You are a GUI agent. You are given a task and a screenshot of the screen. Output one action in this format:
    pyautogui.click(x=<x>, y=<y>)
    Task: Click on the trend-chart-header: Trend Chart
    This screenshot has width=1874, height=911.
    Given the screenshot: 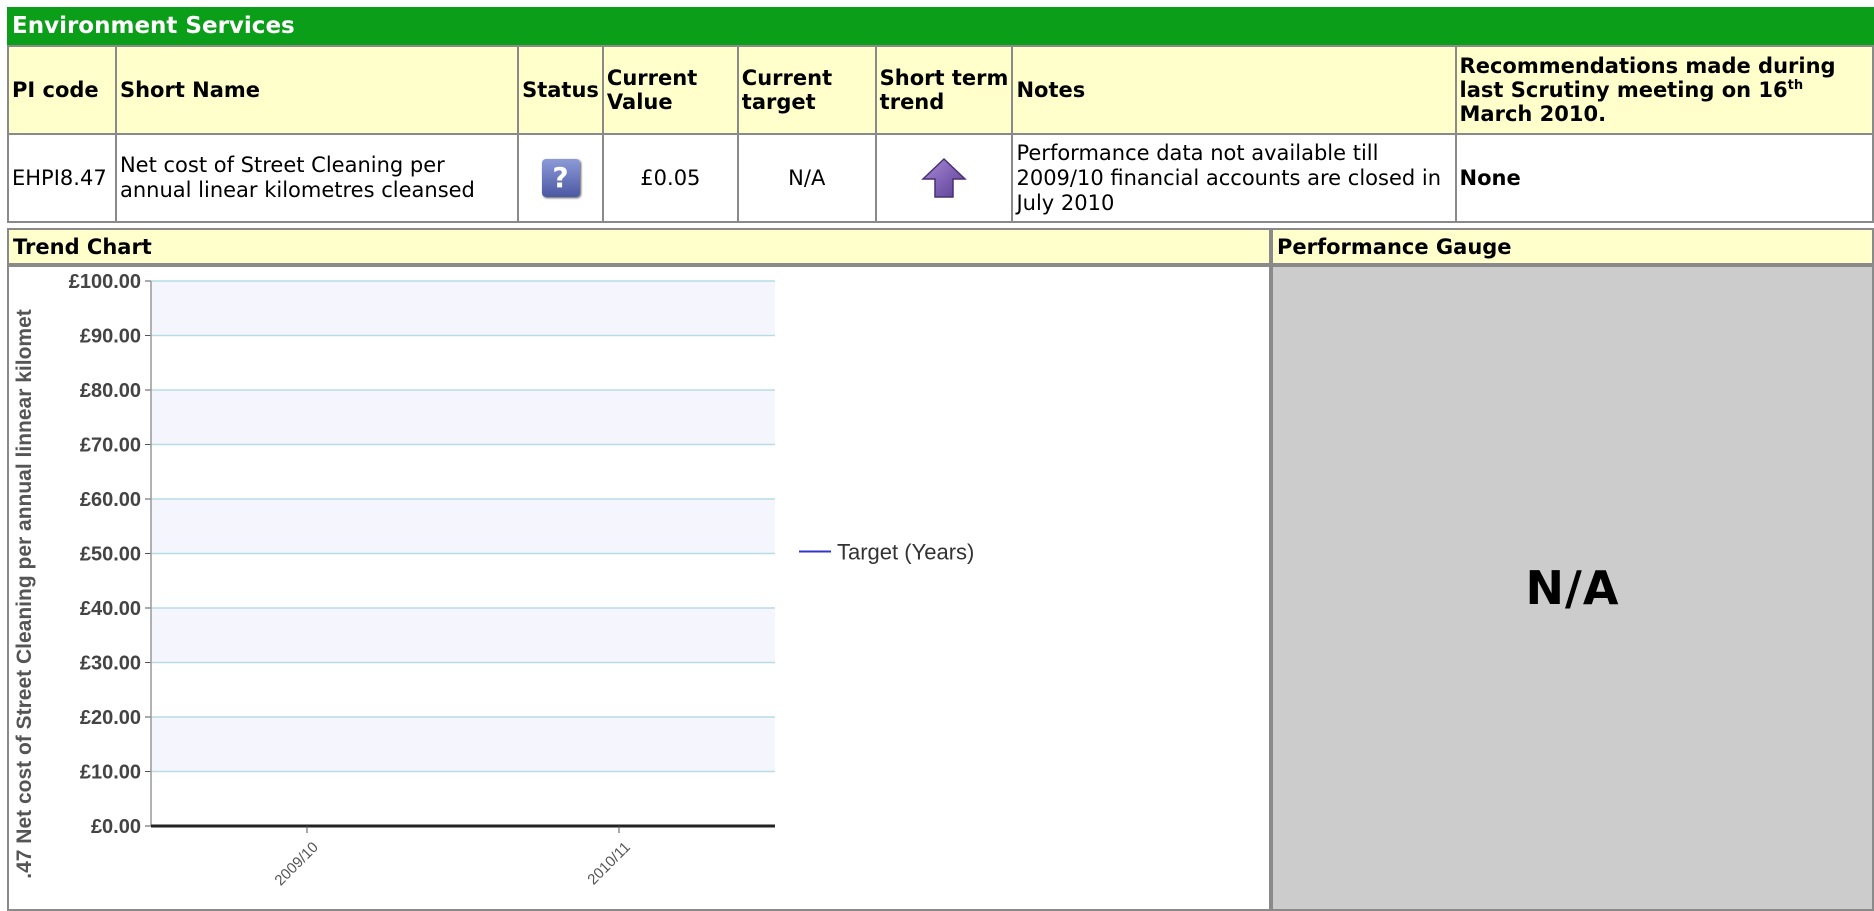 What is the action you would take?
    pyautogui.click(x=639, y=246)
    